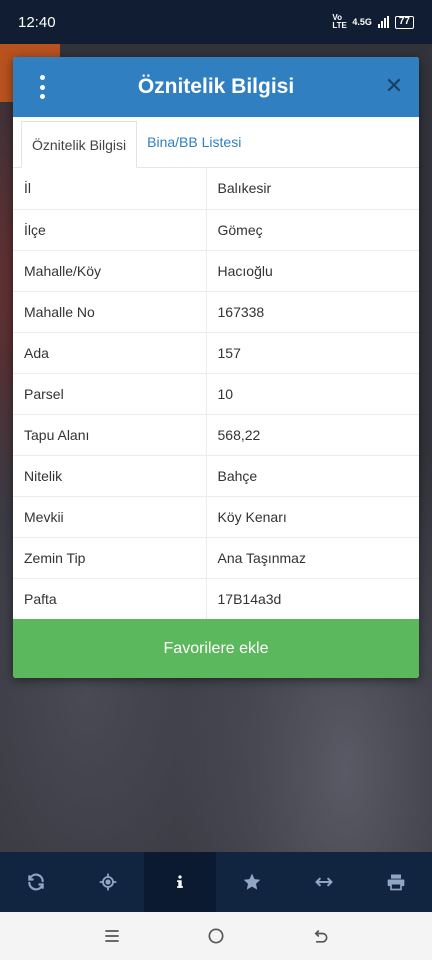  I want to click on status-time: 12:40, so click(37, 22).